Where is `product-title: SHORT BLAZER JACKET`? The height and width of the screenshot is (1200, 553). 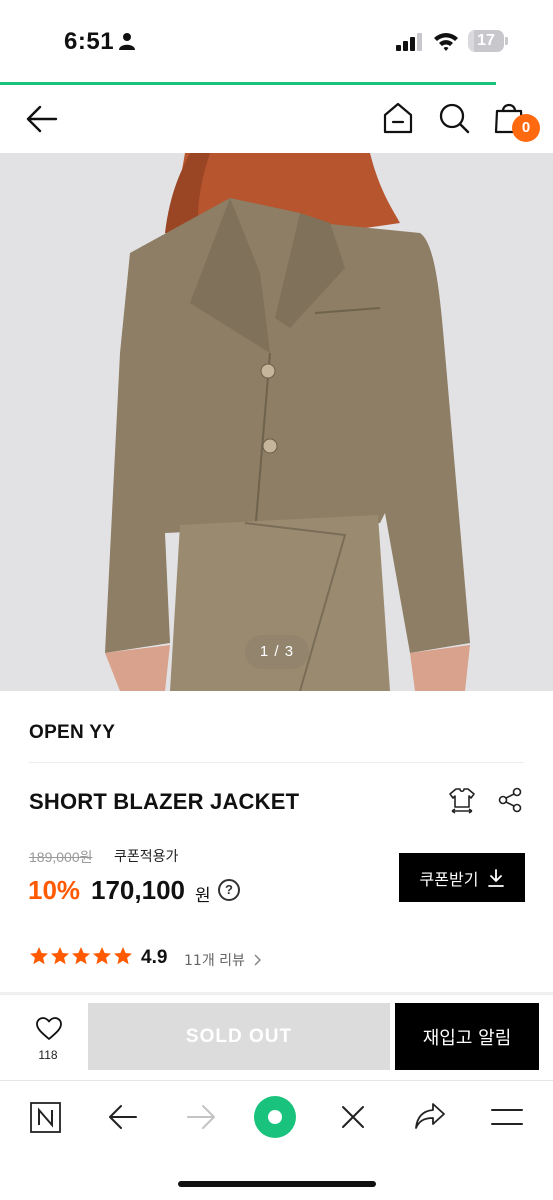 product-title: SHORT BLAZER JACKET is located at coordinates (164, 801).